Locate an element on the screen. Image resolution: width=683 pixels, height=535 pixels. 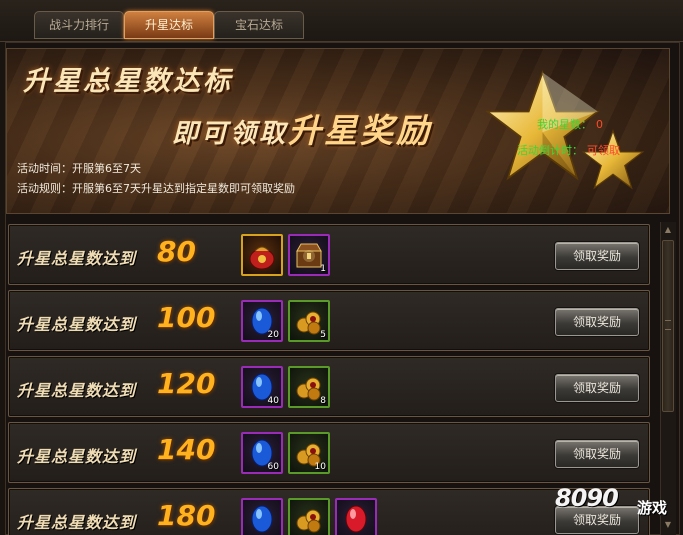
event-time: 活动时间：开服第6至7天 is located at coordinates (79, 168).